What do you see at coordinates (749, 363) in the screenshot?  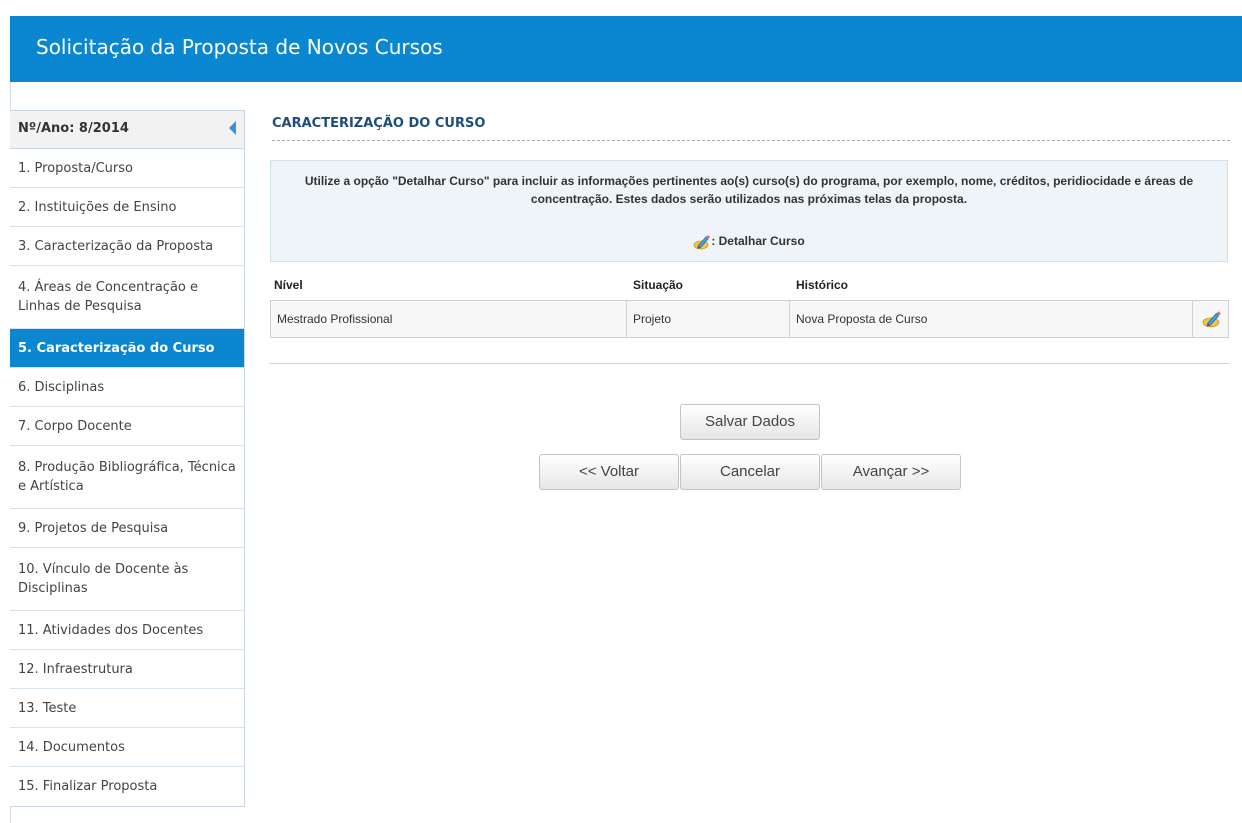 I see `section-divider` at bounding box center [749, 363].